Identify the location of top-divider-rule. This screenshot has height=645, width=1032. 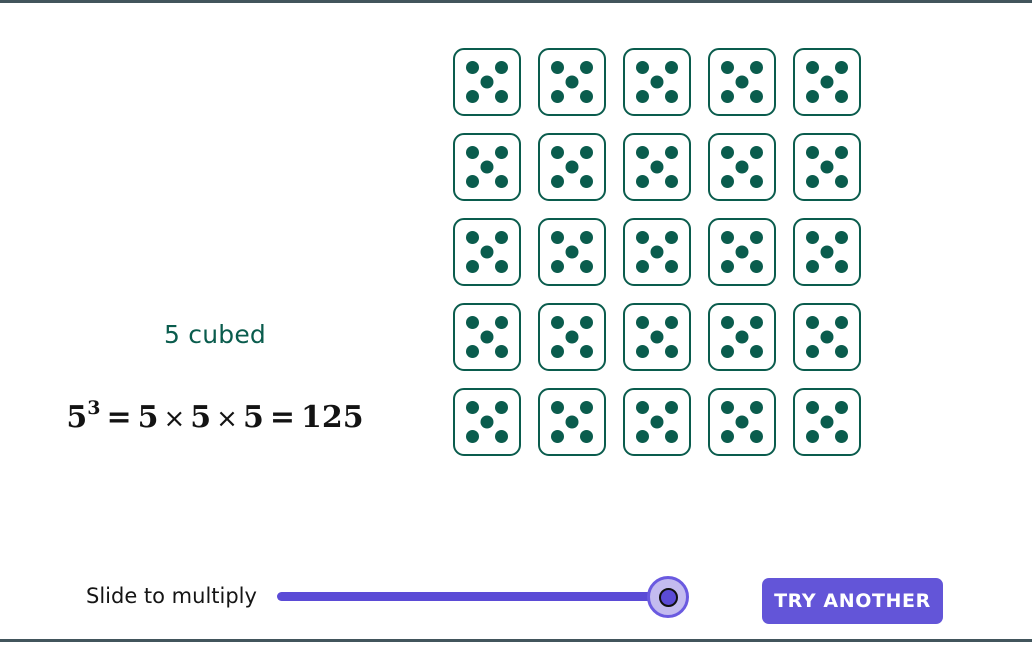
(516, 1).